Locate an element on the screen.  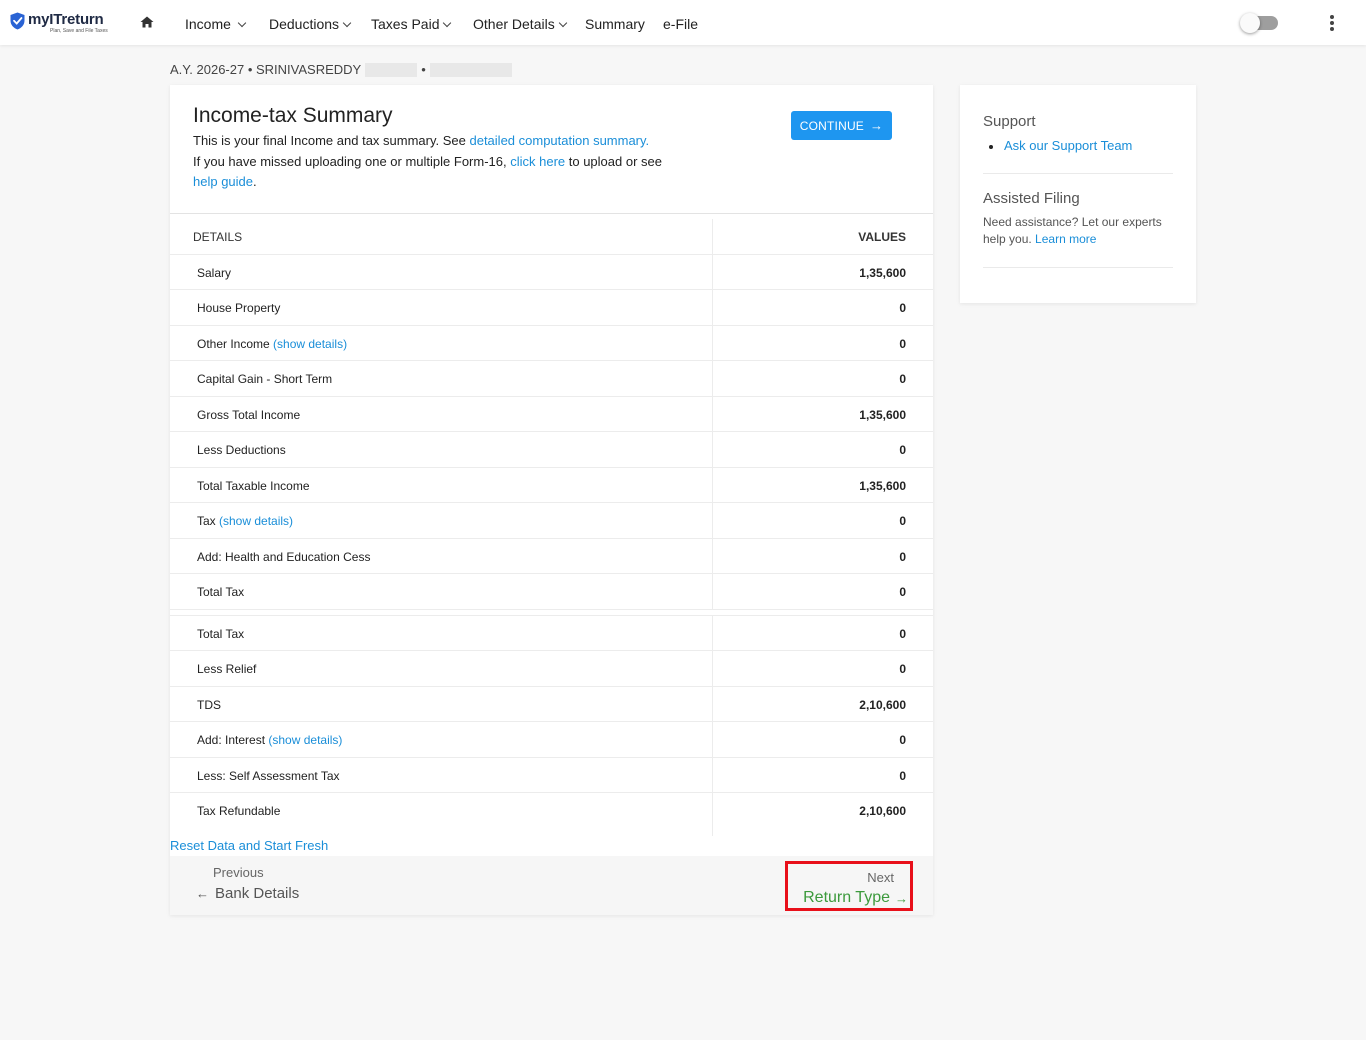
row-label: Tax (show details) is located at coordinates (245, 521).